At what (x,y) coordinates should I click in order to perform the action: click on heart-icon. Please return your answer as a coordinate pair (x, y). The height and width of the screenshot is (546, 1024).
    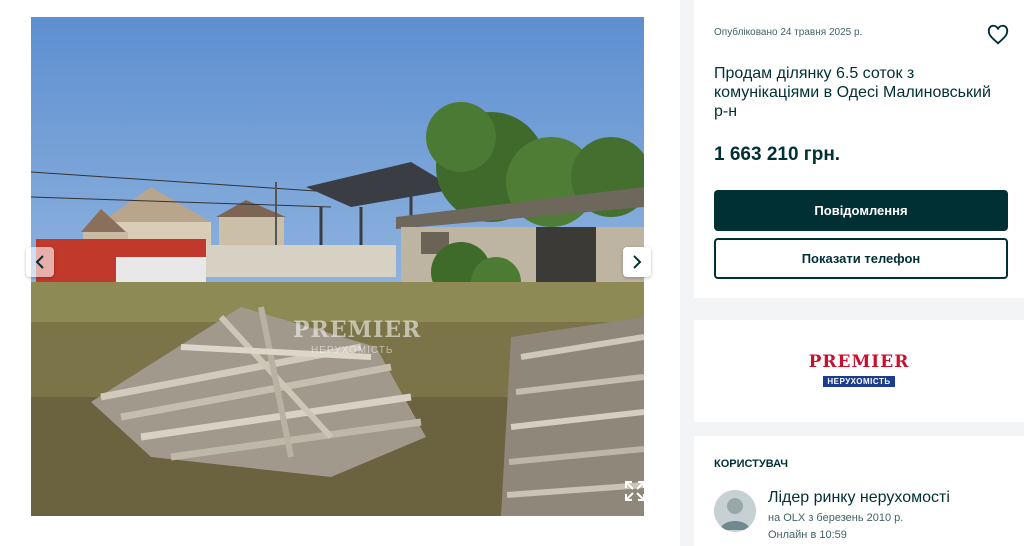
    Looking at the image, I should click on (998, 34).